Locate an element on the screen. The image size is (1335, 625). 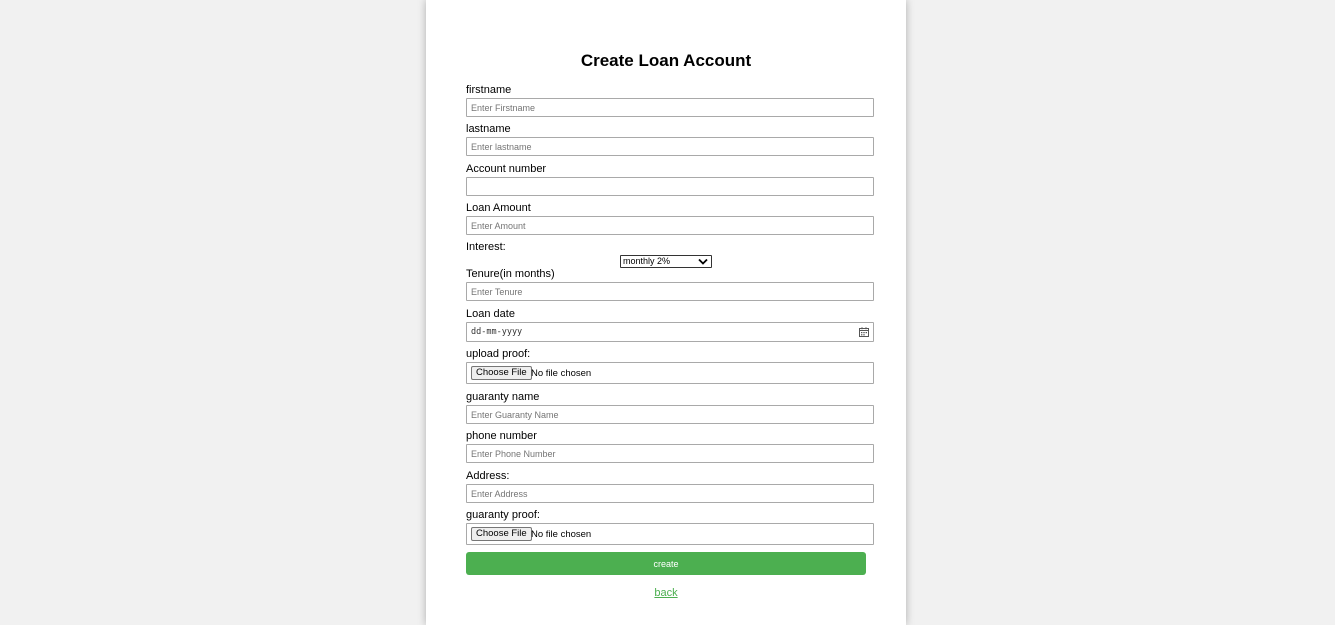
interest-selected-value: monthly 2% is located at coordinates (647, 261).